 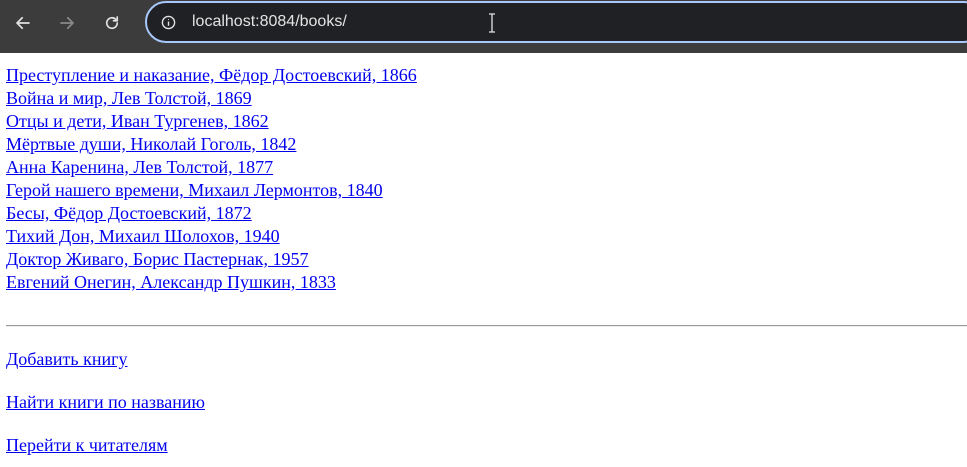 What do you see at coordinates (483, 167) in the screenshot?
I see `book-link: Анна Каренина, Лев Толстой, 1877` at bounding box center [483, 167].